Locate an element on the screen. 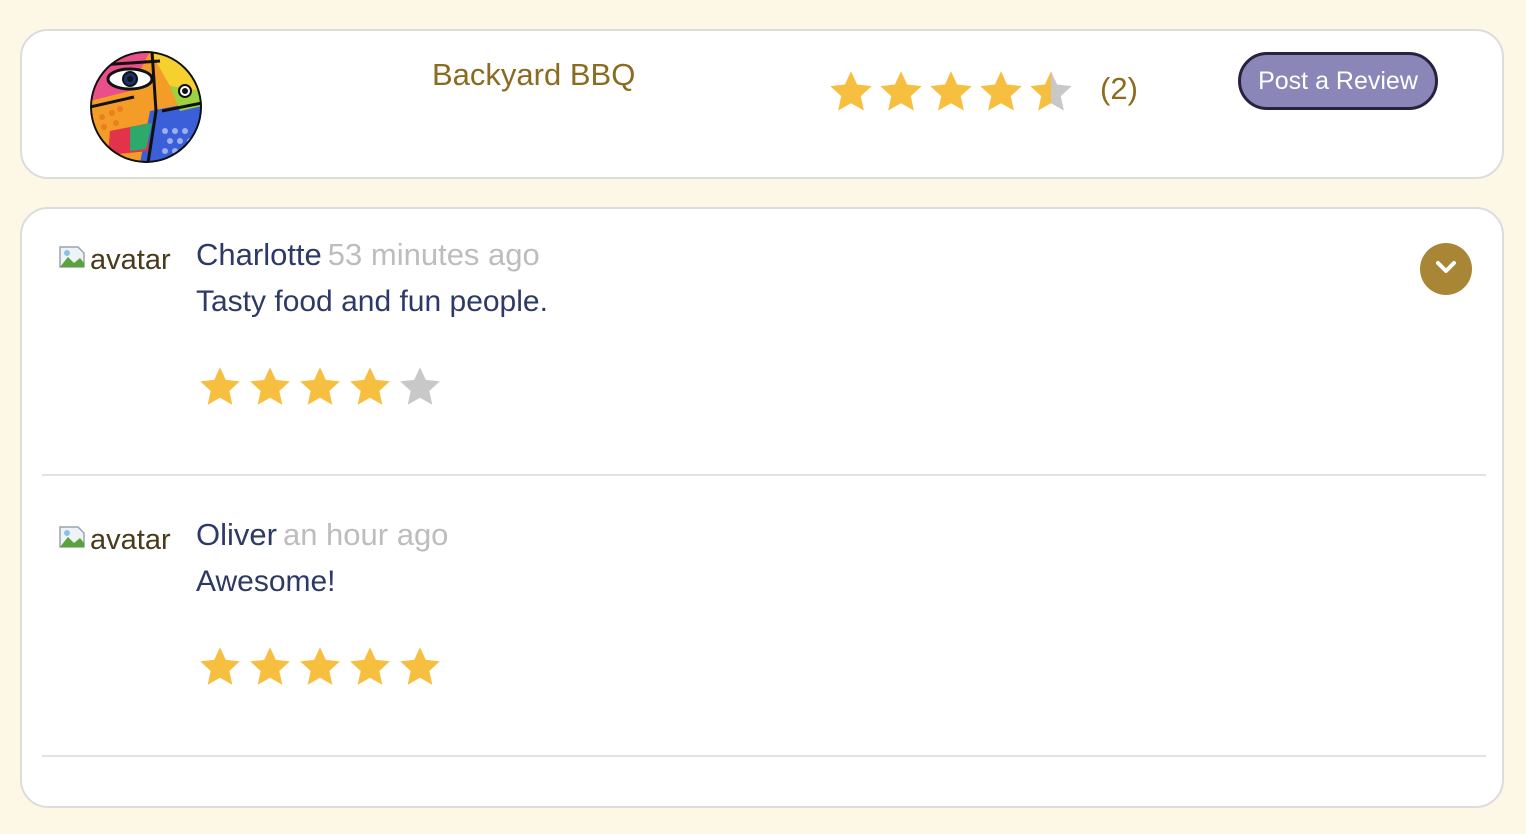 The width and height of the screenshot is (1526, 834). reviewer-line: Oliver an hour ago is located at coordinates (322, 535).